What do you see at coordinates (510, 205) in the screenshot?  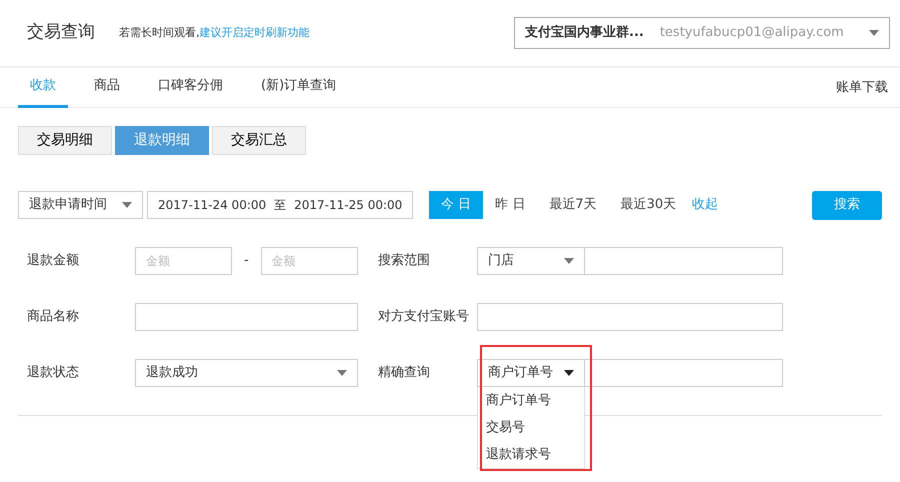 I see `quick-range-button: 昨 日` at bounding box center [510, 205].